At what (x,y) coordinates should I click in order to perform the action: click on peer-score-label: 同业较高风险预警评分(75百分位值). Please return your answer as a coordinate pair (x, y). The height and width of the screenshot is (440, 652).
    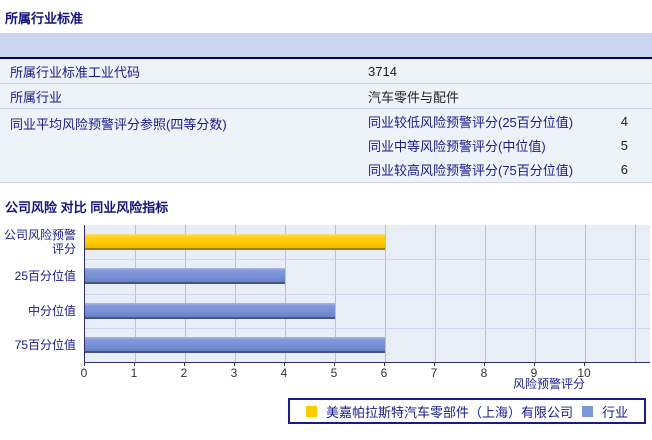
    Looking at the image, I should click on (471, 171).